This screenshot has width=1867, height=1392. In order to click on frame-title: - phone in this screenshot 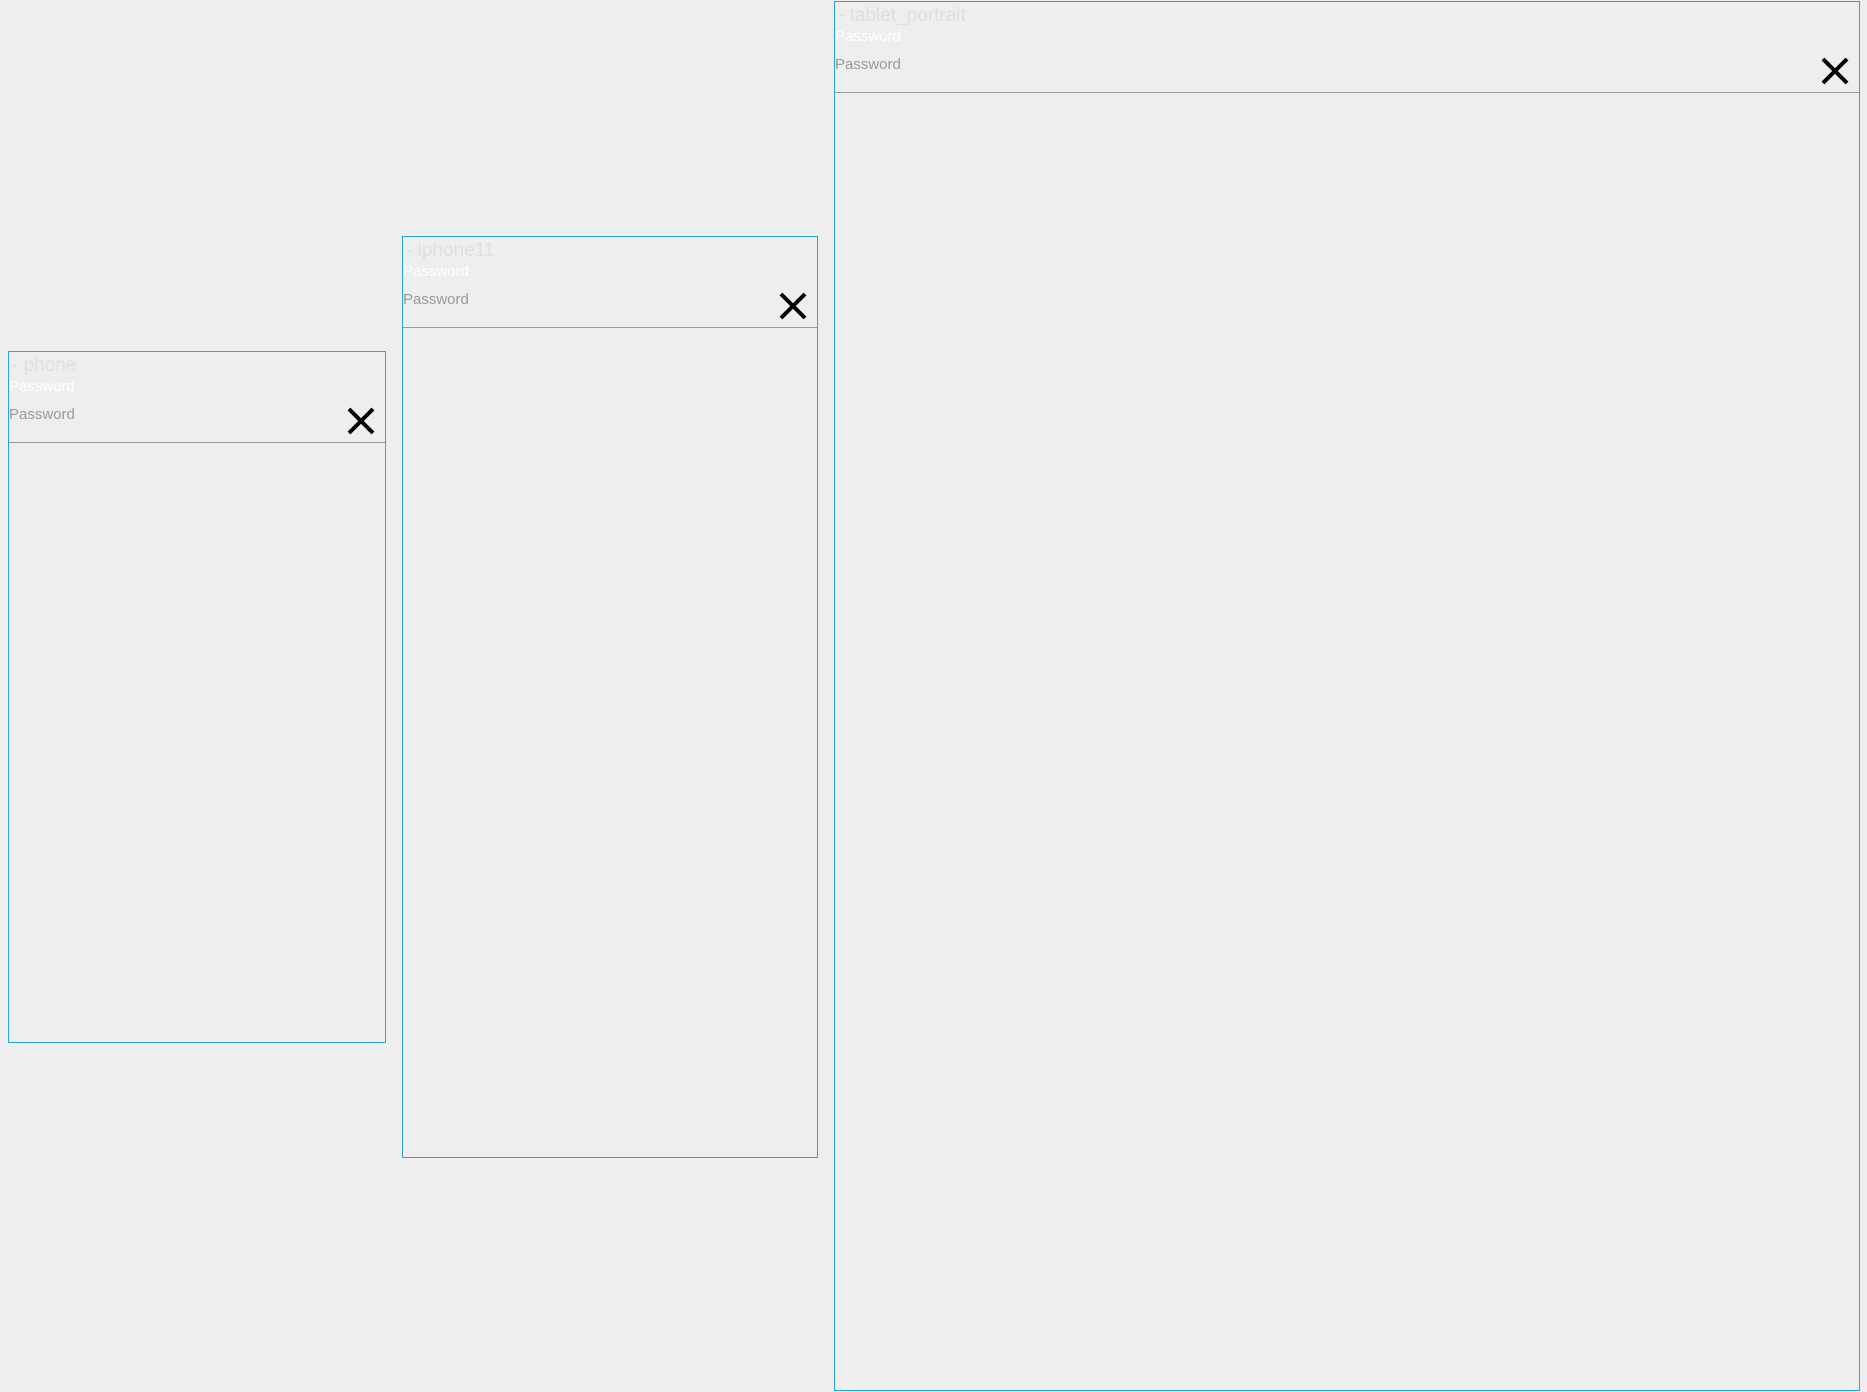, I will do `click(44, 365)`.